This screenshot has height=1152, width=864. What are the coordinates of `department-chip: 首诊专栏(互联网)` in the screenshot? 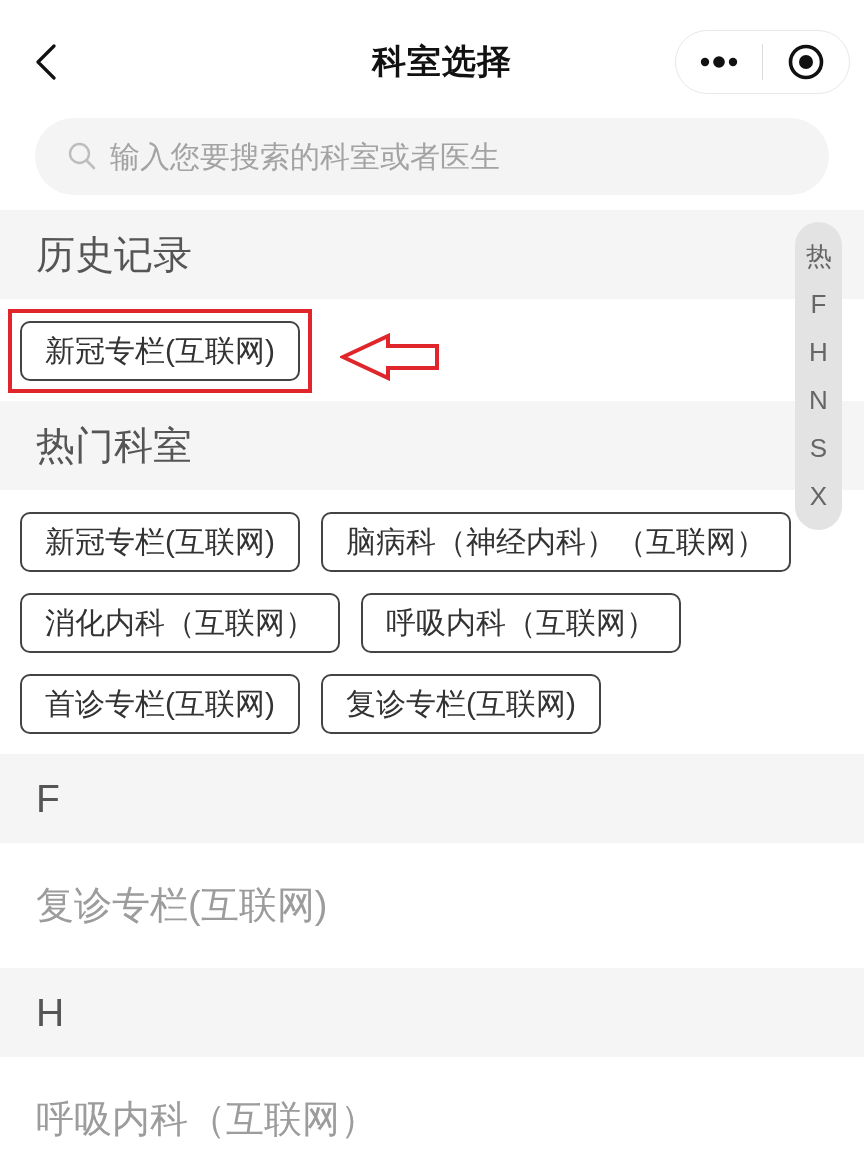 It's located at (160, 704).